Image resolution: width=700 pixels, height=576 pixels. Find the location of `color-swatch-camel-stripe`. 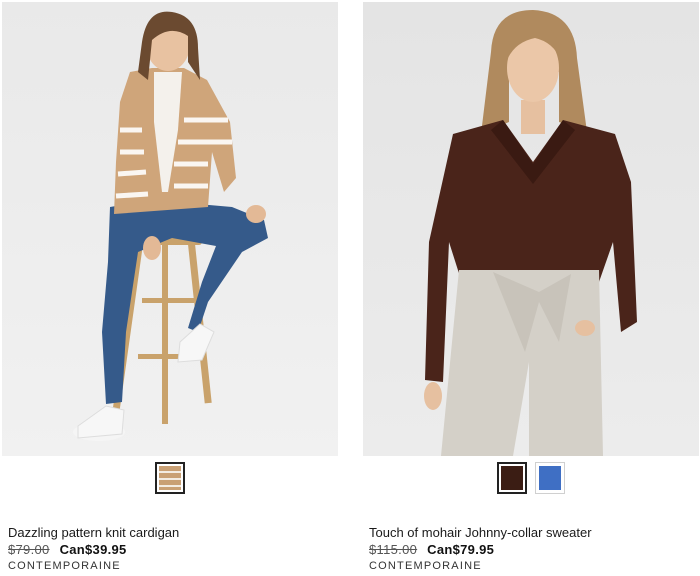

color-swatch-camel-stripe is located at coordinates (170, 478).